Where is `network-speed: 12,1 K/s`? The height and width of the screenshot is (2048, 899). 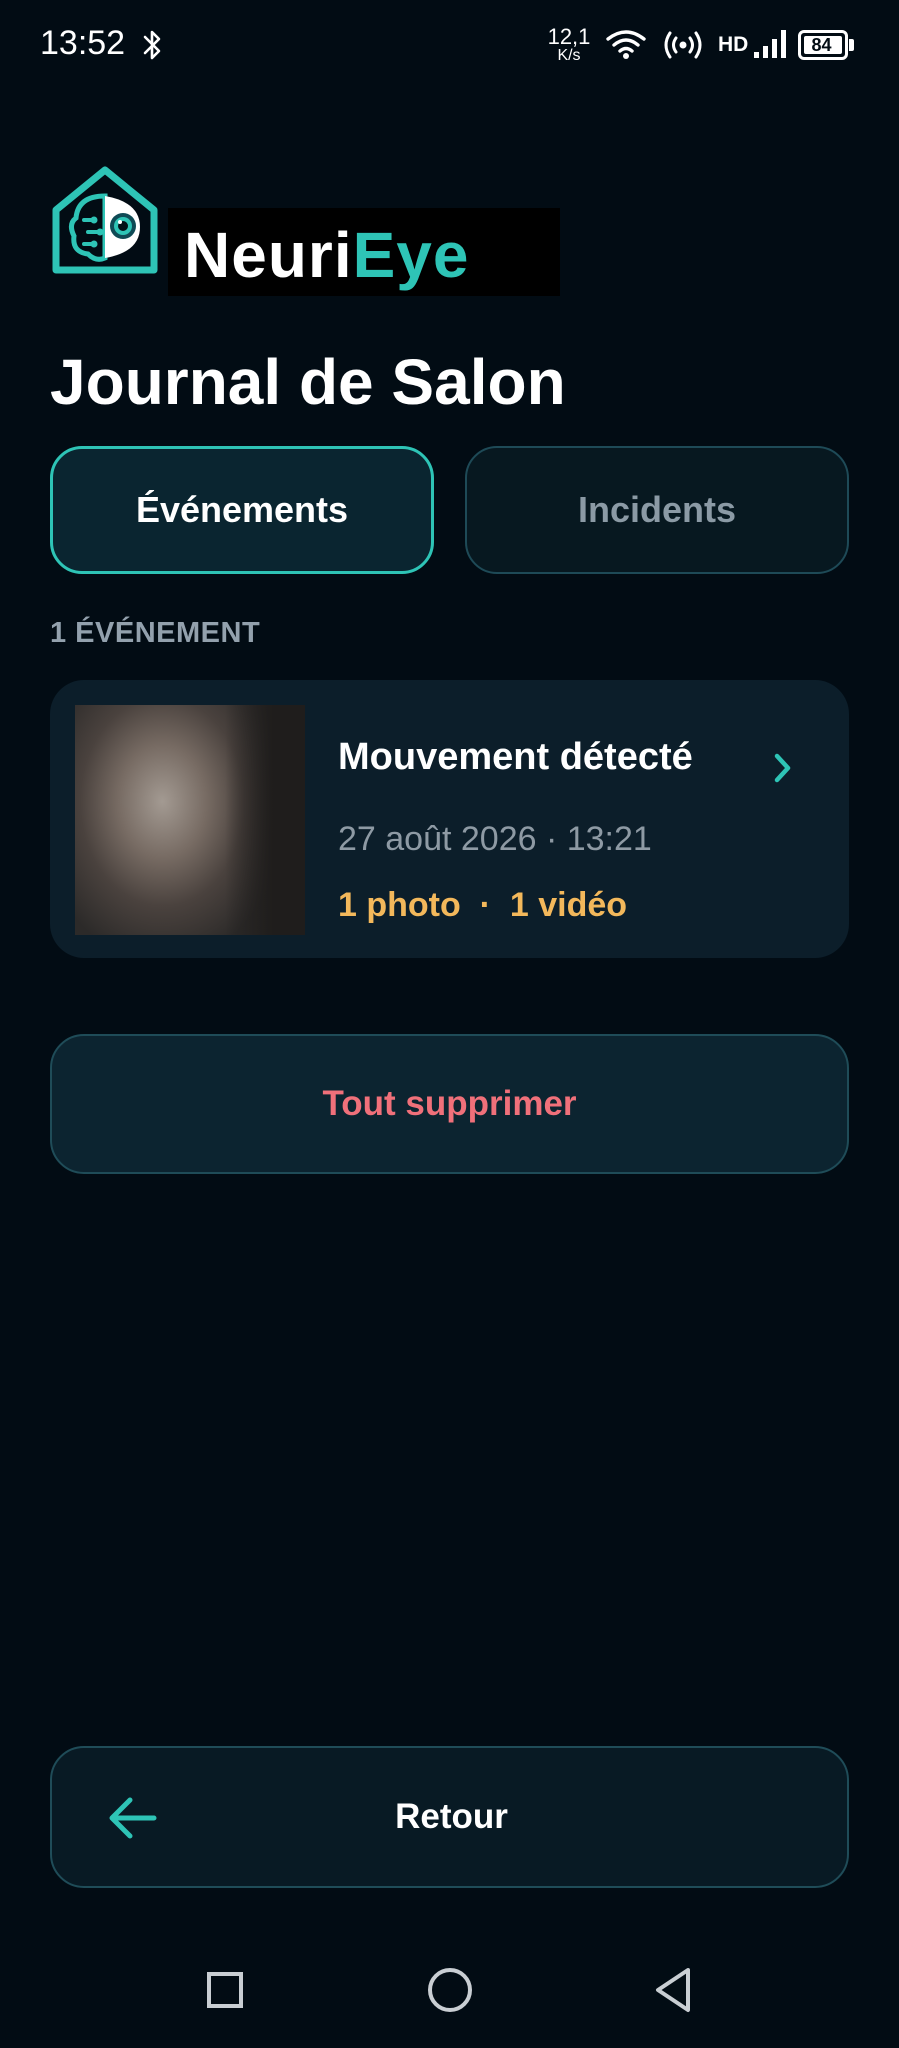 network-speed: 12,1 K/s is located at coordinates (569, 45).